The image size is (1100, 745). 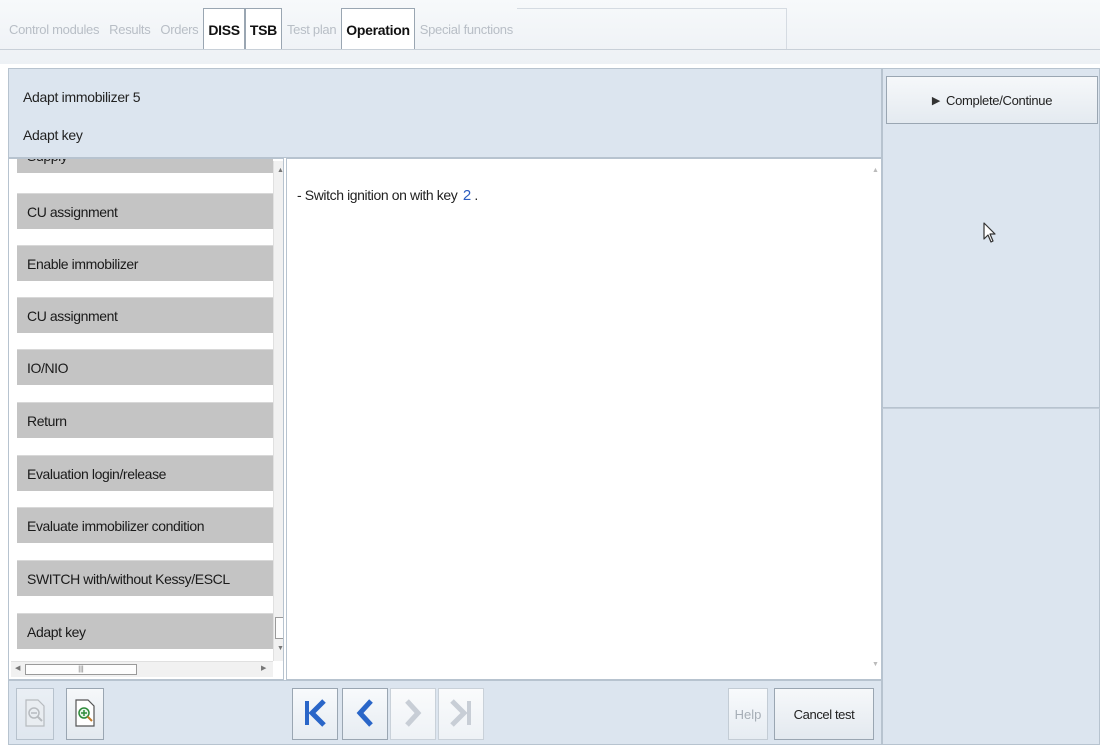 What do you see at coordinates (82, 97) in the screenshot?
I see `operation-title: Adapt immobilizer 5` at bounding box center [82, 97].